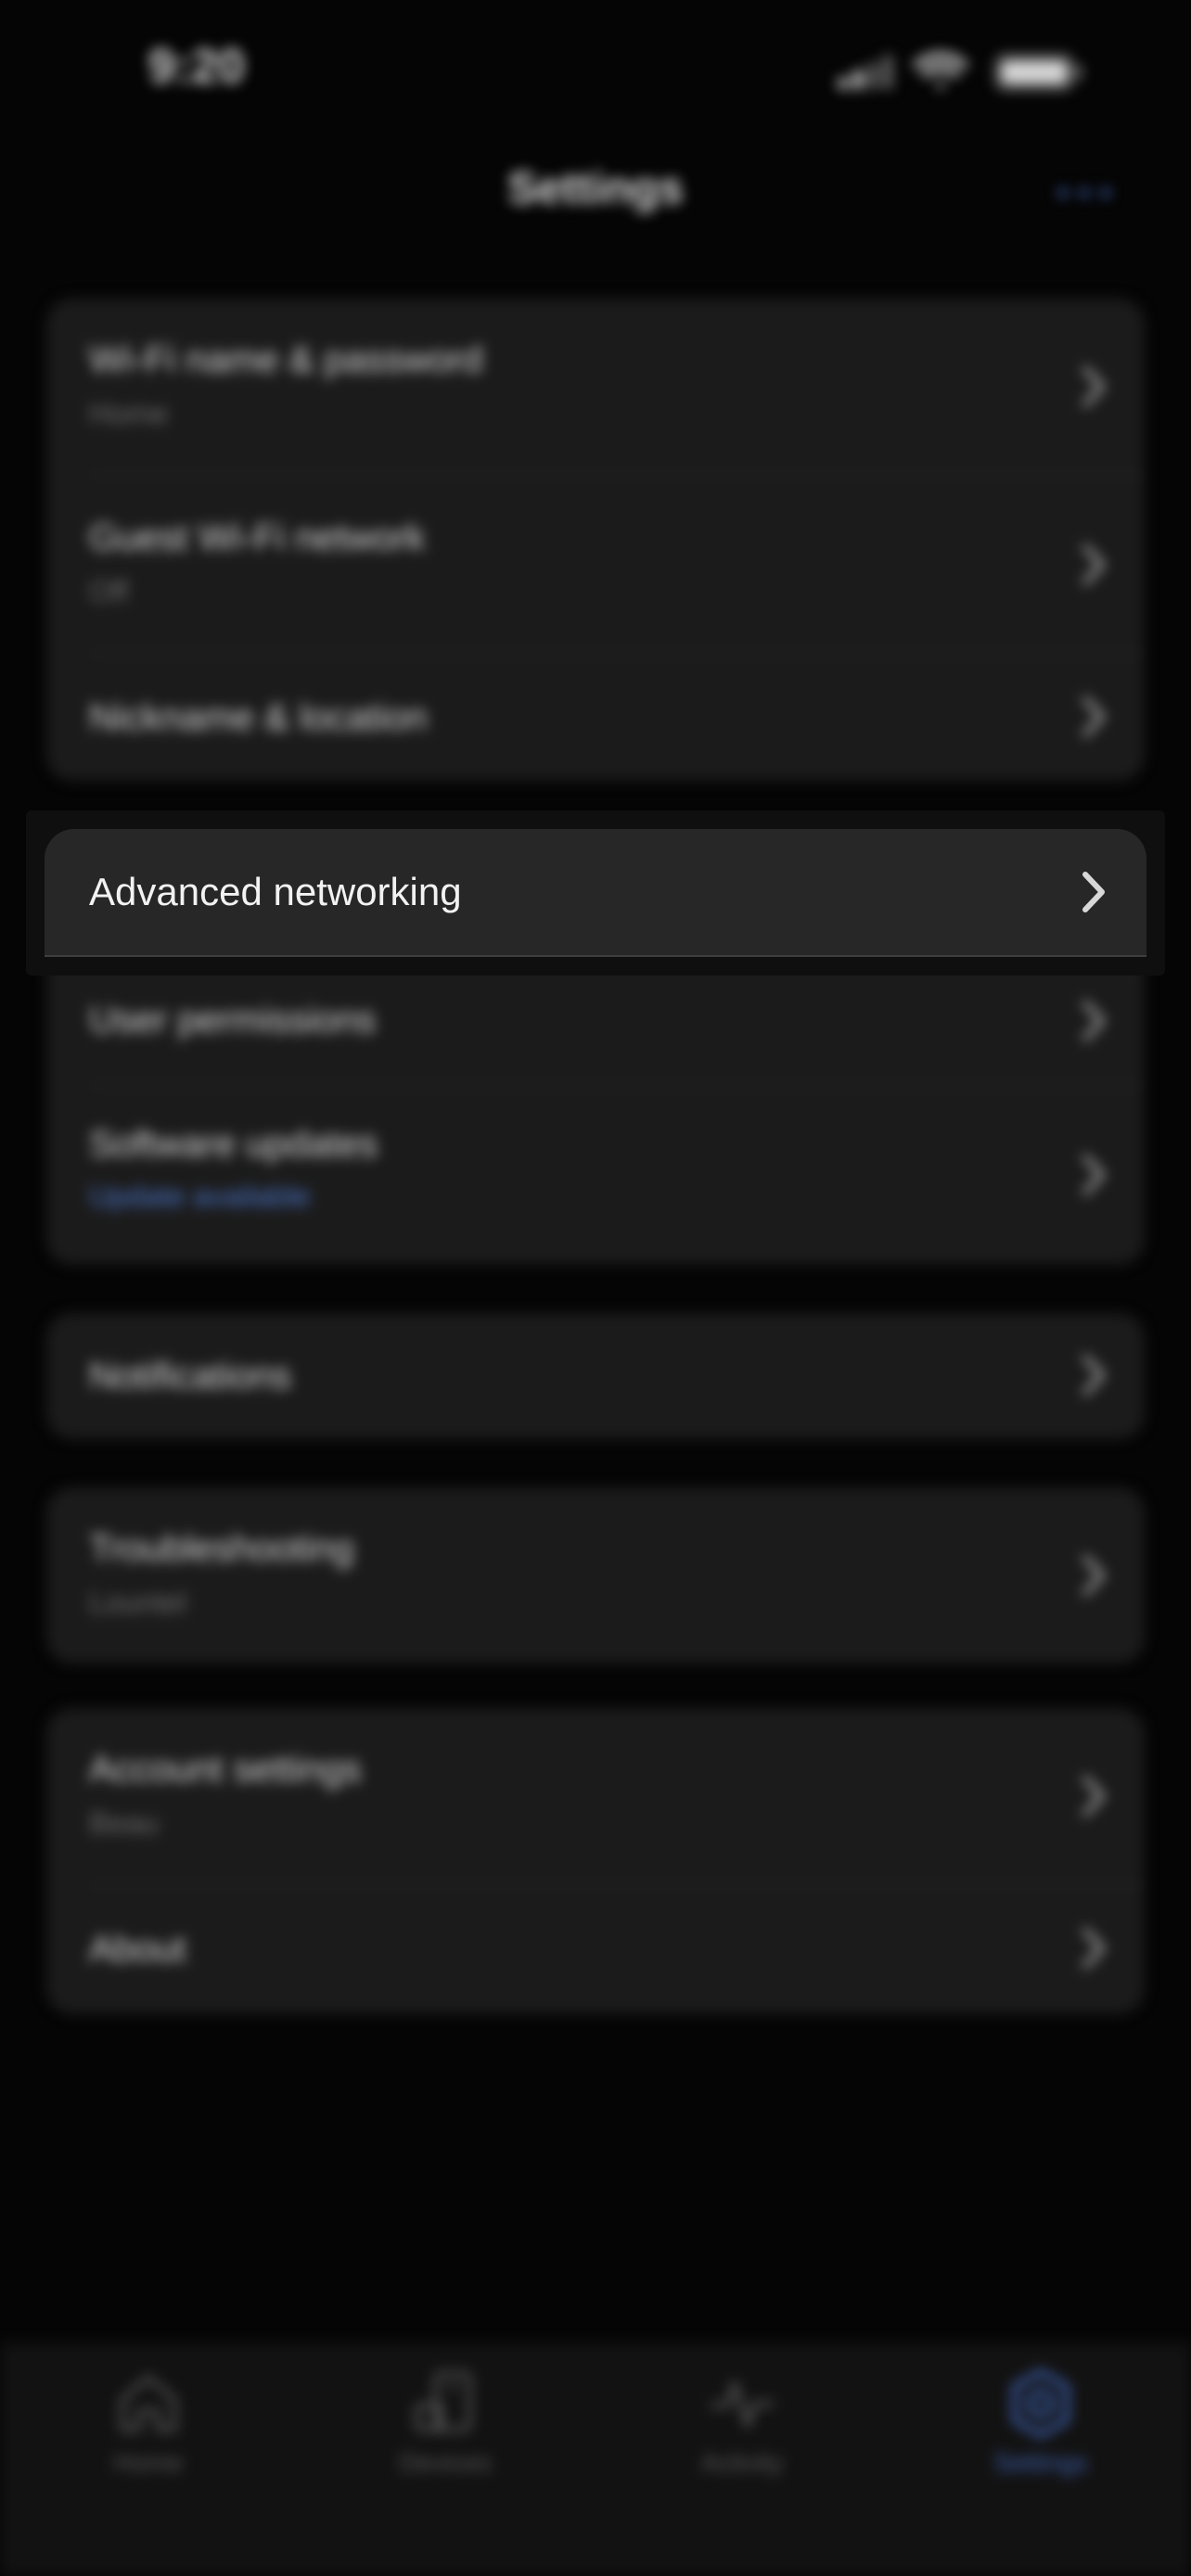 Image resolution: width=1191 pixels, height=2576 pixels. What do you see at coordinates (129, 413) in the screenshot?
I see `row-subtitle: Home` at bounding box center [129, 413].